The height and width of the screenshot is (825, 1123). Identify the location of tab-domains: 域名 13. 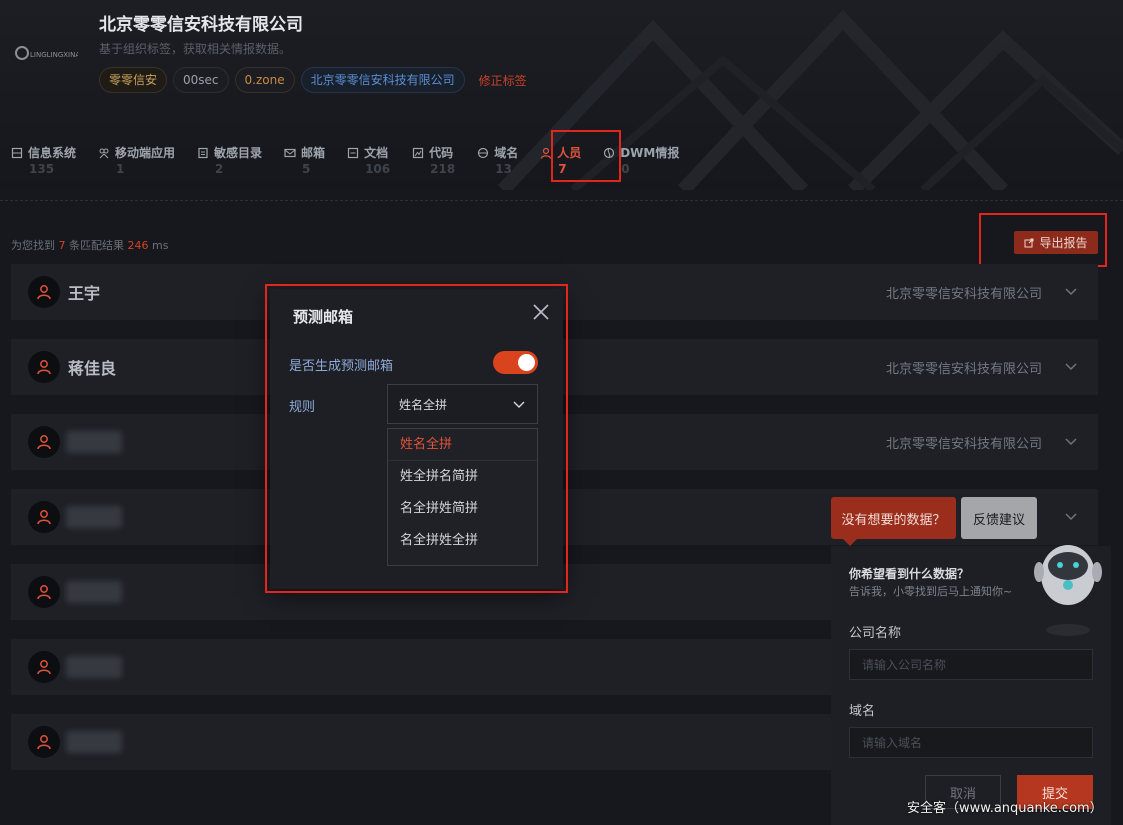
(497, 164).